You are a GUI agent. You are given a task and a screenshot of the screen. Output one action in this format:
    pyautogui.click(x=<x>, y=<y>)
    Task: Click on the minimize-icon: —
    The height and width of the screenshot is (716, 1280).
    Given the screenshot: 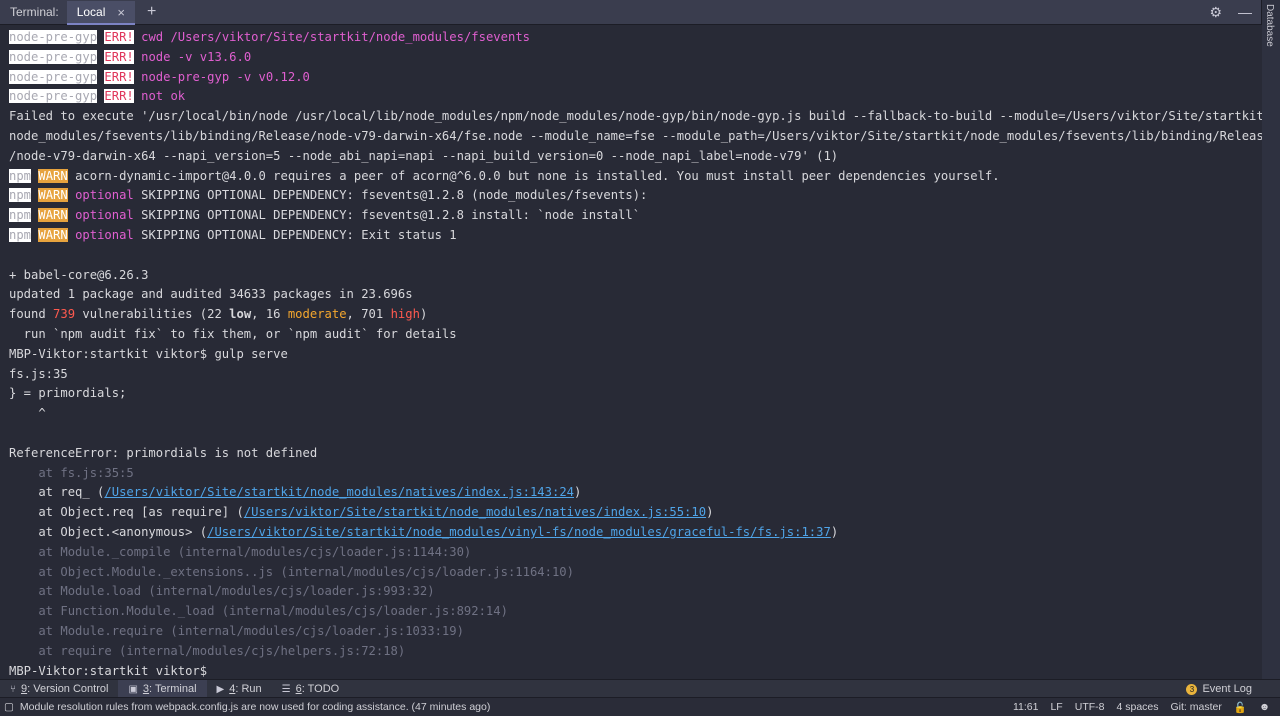 What is the action you would take?
    pyautogui.click(x=1245, y=12)
    